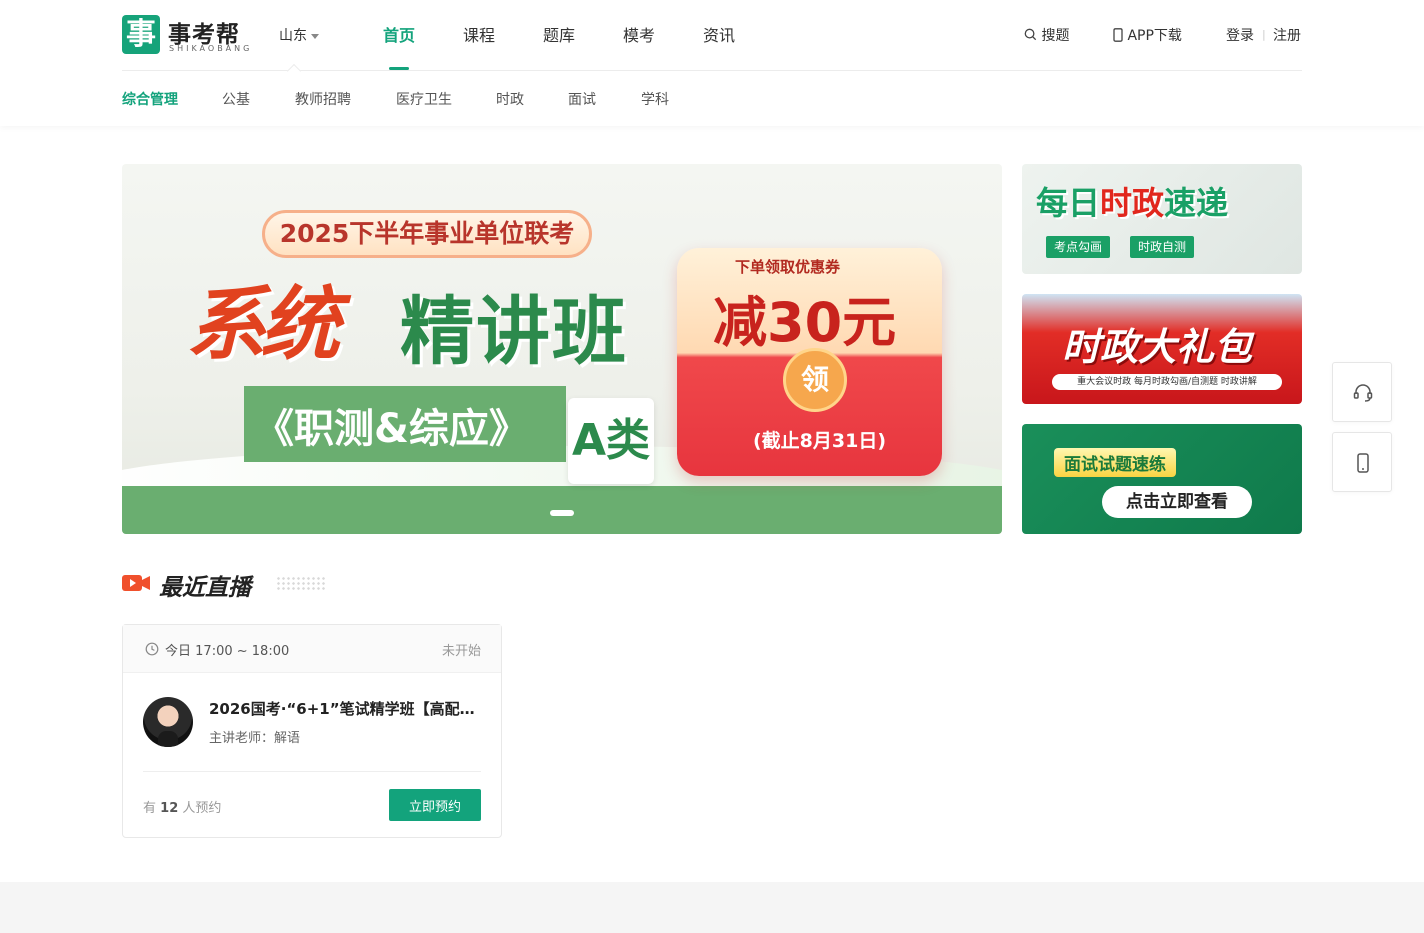  I want to click on teacher-avatar, so click(168, 722).